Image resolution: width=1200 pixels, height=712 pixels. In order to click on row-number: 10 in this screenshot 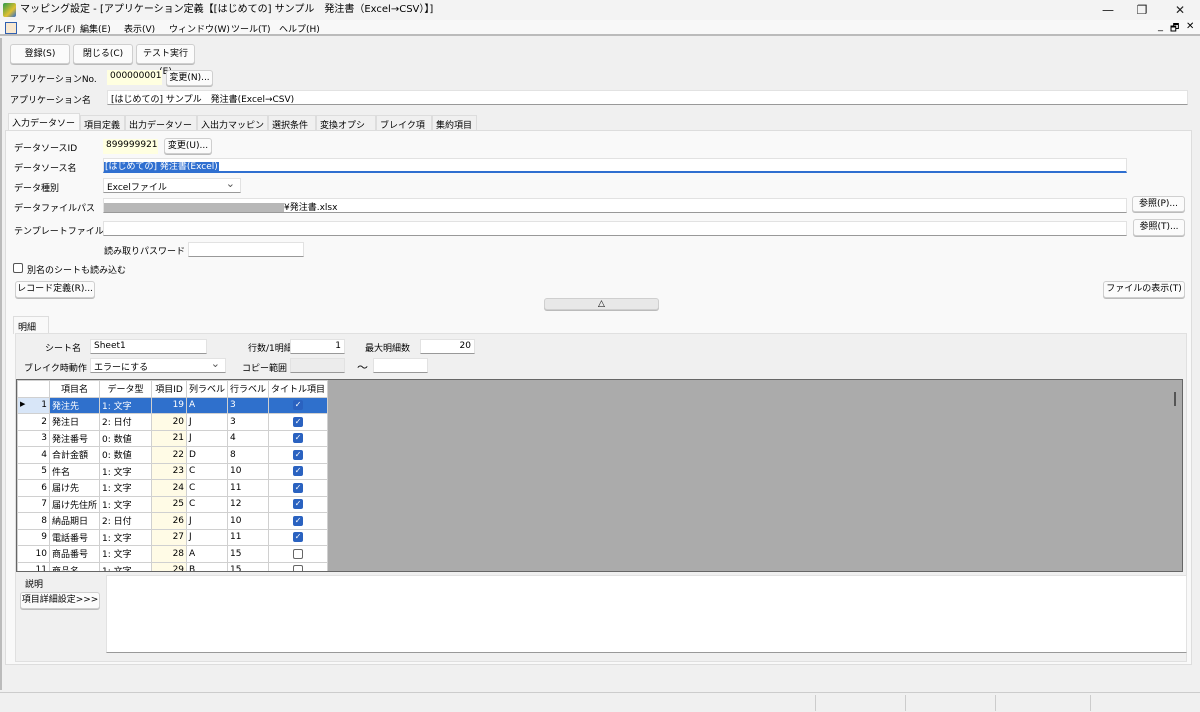, I will do `click(33, 554)`.